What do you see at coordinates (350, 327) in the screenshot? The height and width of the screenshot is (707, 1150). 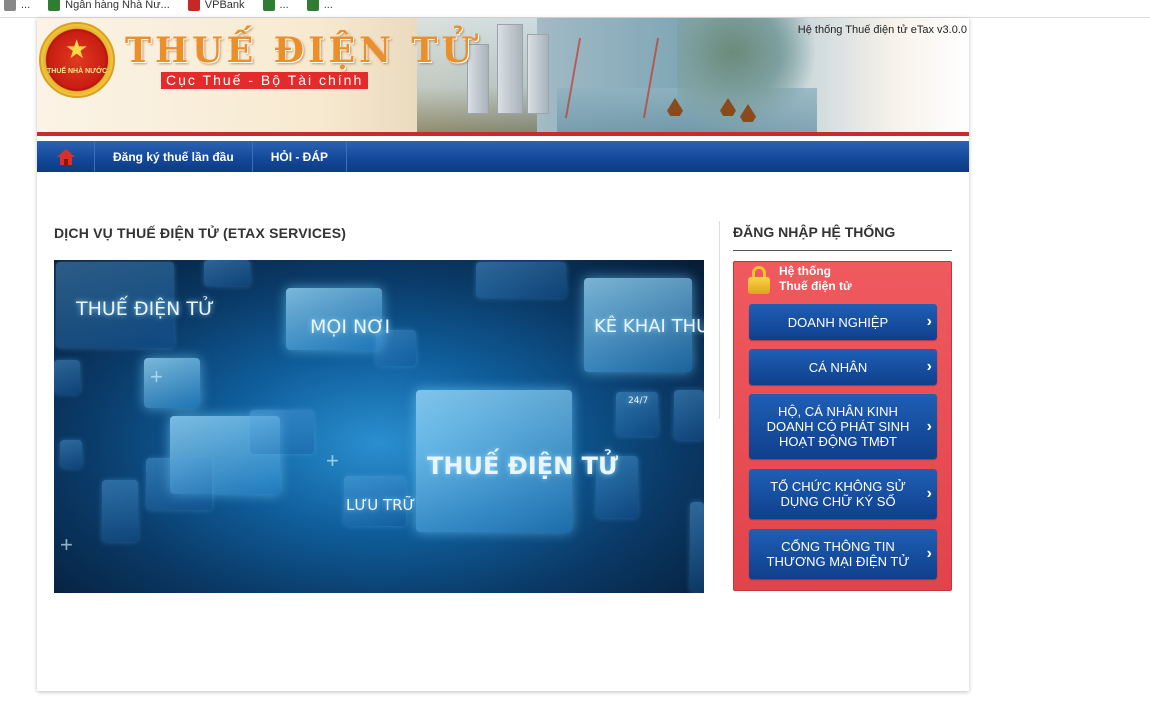 I see `hero-text: MỌI NƠI` at bounding box center [350, 327].